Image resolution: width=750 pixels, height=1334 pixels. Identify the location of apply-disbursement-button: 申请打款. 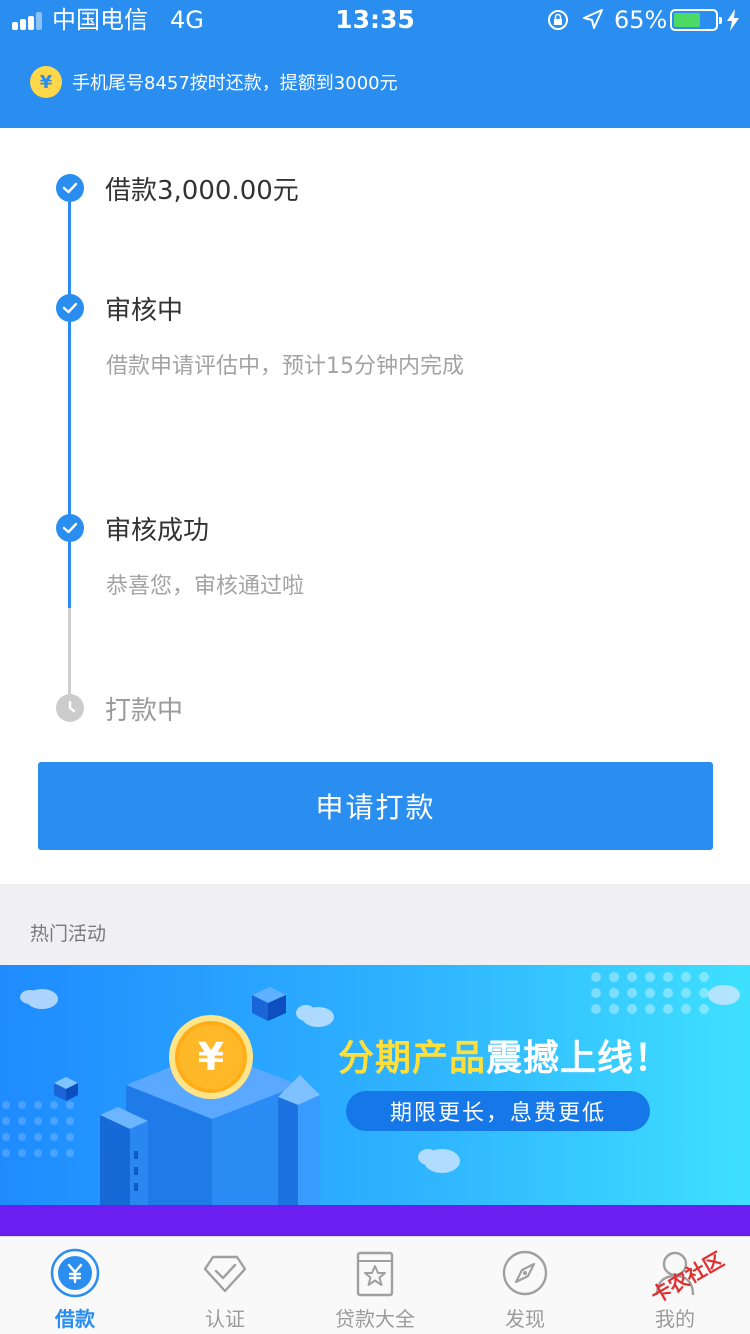
(375, 806).